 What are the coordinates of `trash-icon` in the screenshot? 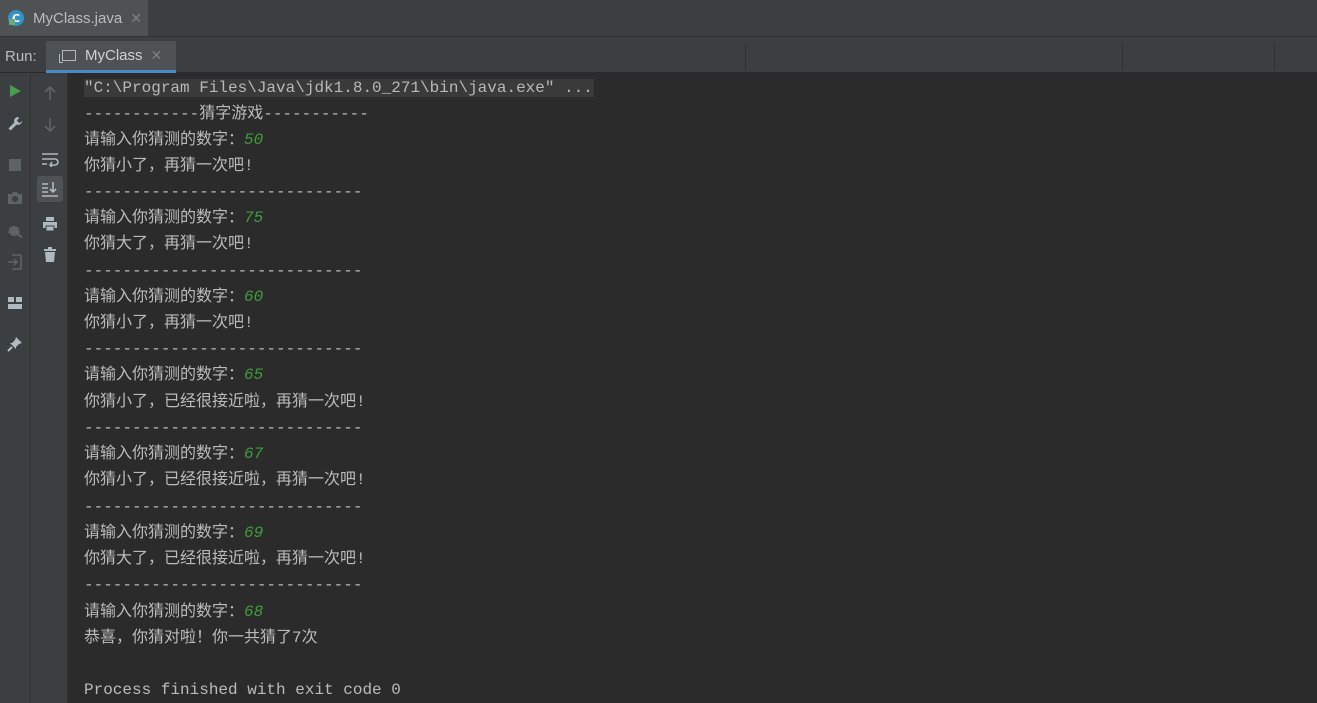 It's located at (50, 255).